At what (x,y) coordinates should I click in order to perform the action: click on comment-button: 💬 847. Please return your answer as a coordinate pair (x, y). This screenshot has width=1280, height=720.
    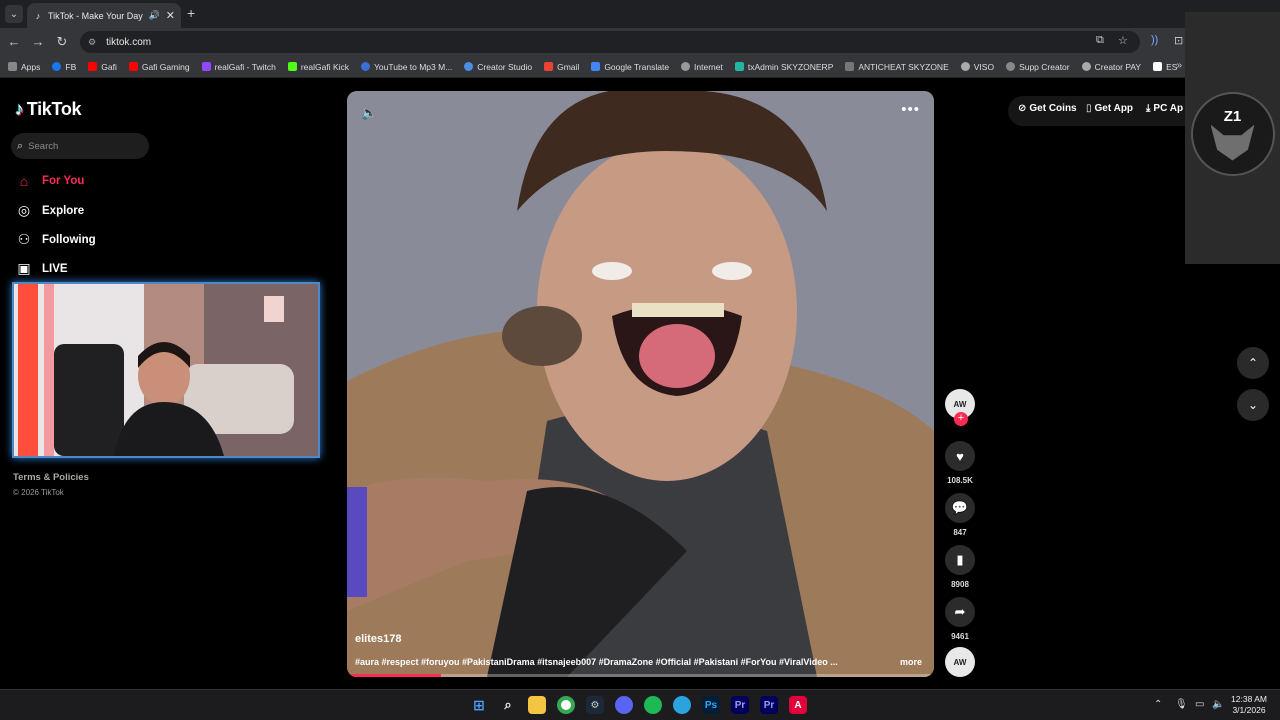
    Looking at the image, I should click on (960, 515).